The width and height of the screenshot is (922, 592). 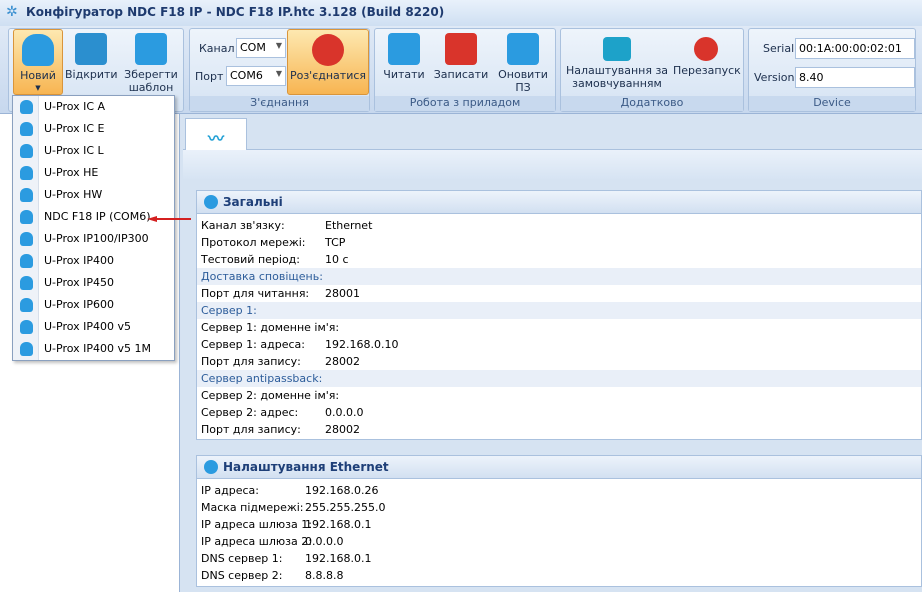 I want to click on book-icon, so click(x=91, y=49).